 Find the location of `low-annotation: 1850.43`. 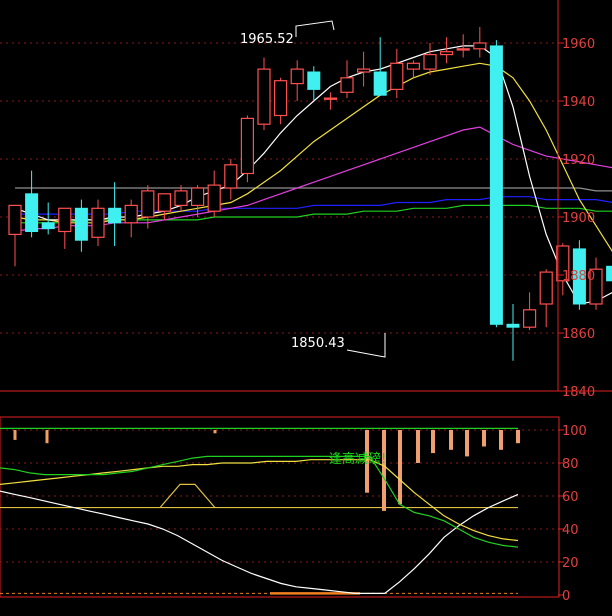

low-annotation: 1850.43 is located at coordinates (318, 343).